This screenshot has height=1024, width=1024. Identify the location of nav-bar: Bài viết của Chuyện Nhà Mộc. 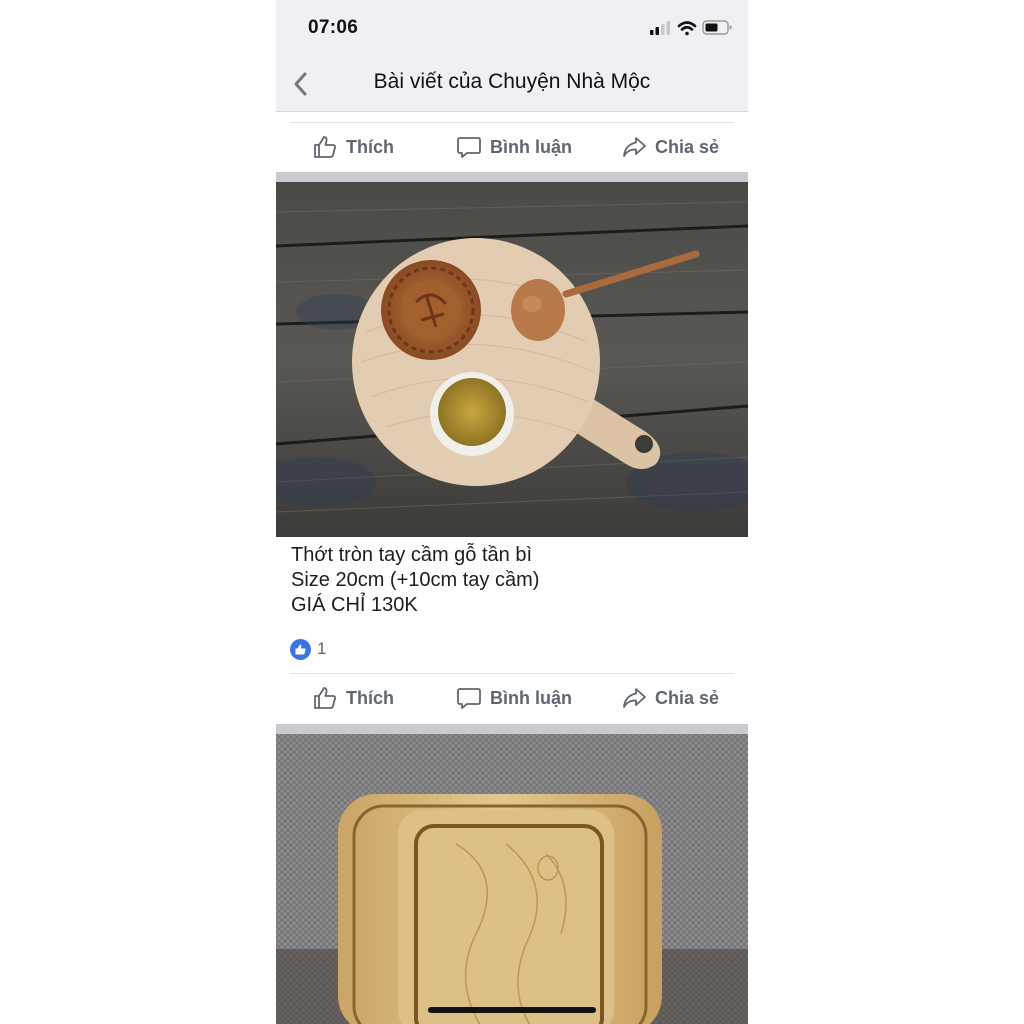
(512, 84).